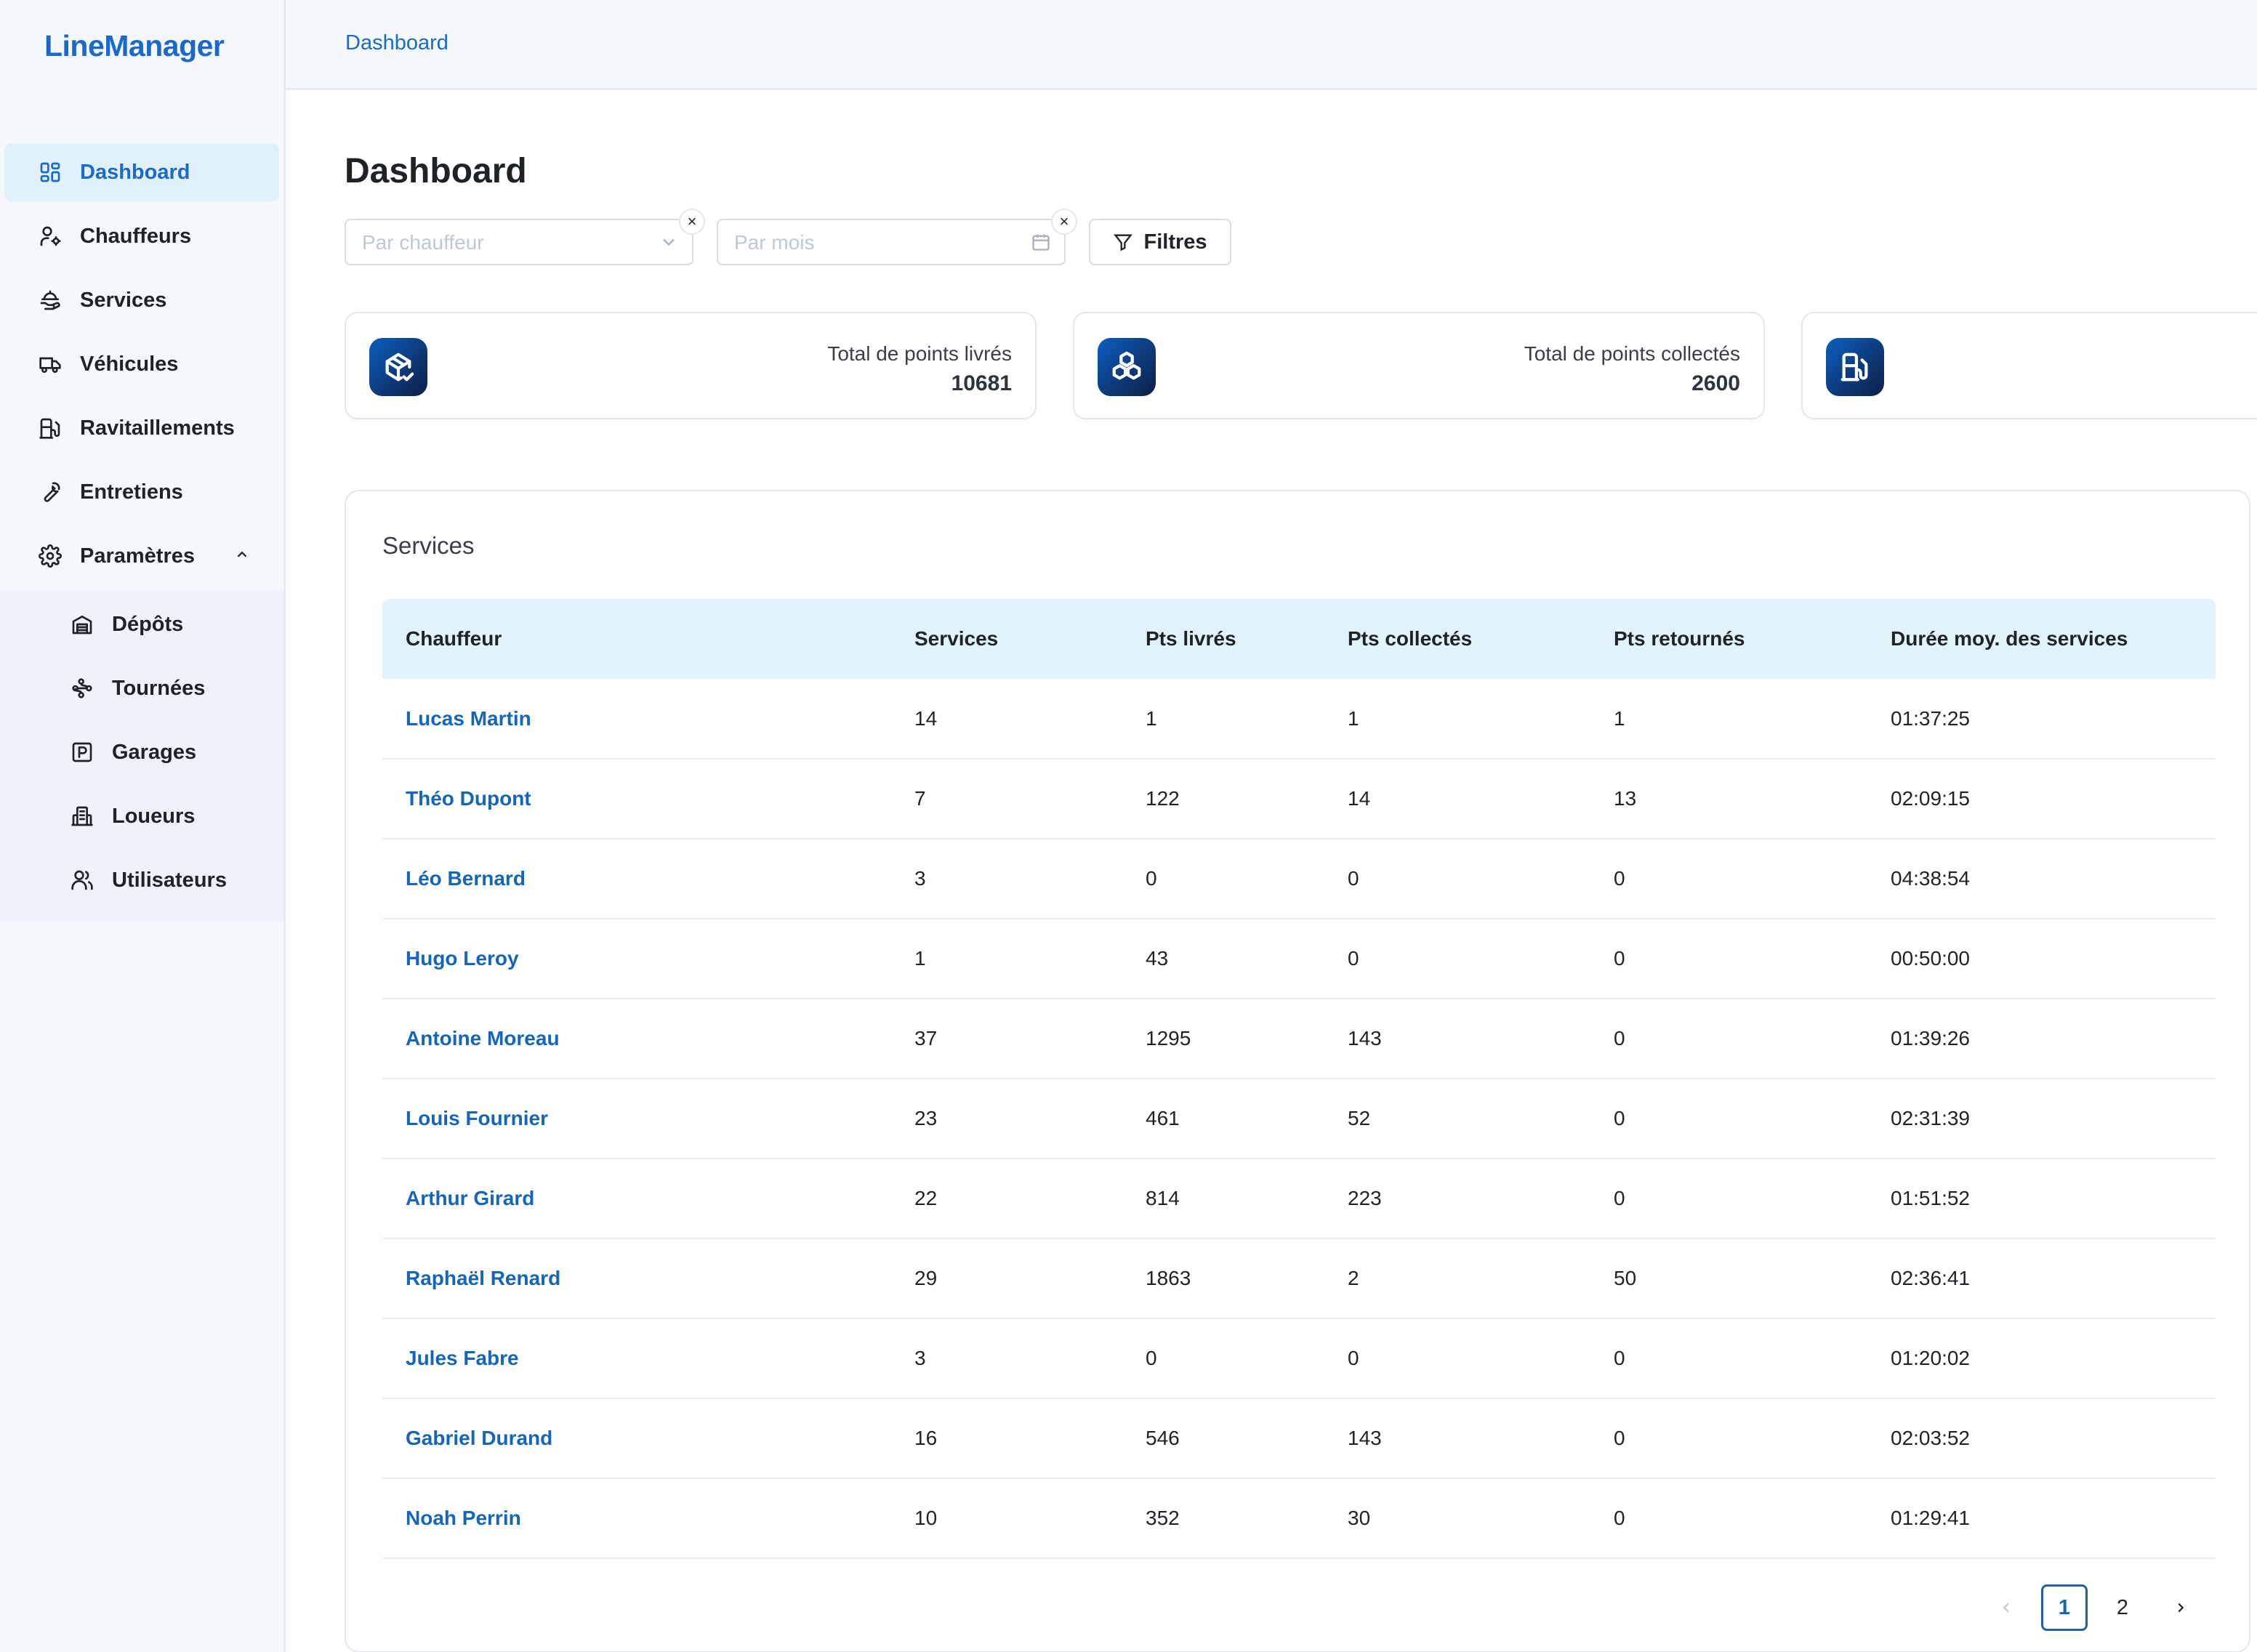 Image resolution: width=2257 pixels, height=1652 pixels. What do you see at coordinates (1728, 1278) in the screenshot?
I see `table-cell: 50` at bounding box center [1728, 1278].